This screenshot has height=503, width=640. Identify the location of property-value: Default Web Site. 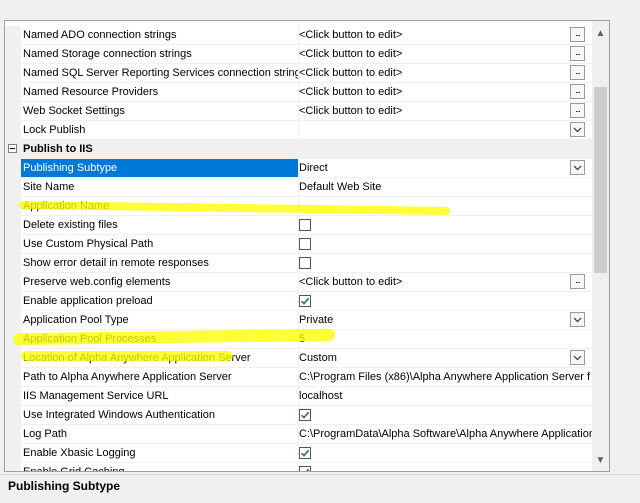
(445, 187).